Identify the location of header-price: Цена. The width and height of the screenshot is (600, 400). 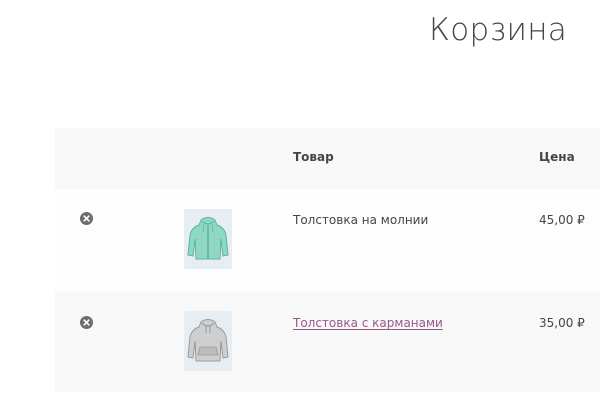
(557, 157).